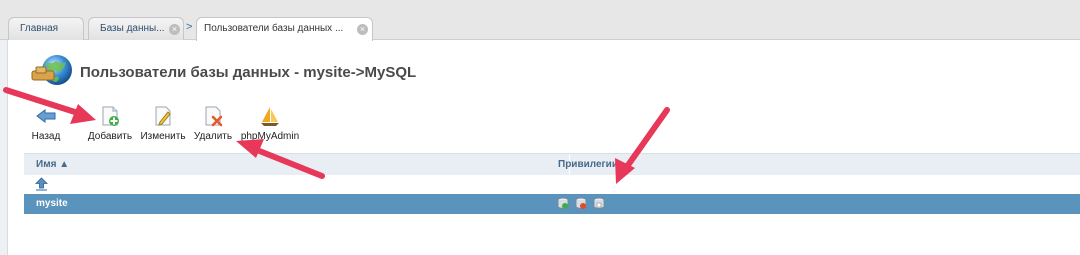  What do you see at coordinates (49, 105) in the screenshot?
I see `annotation-arrow-add` at bounding box center [49, 105].